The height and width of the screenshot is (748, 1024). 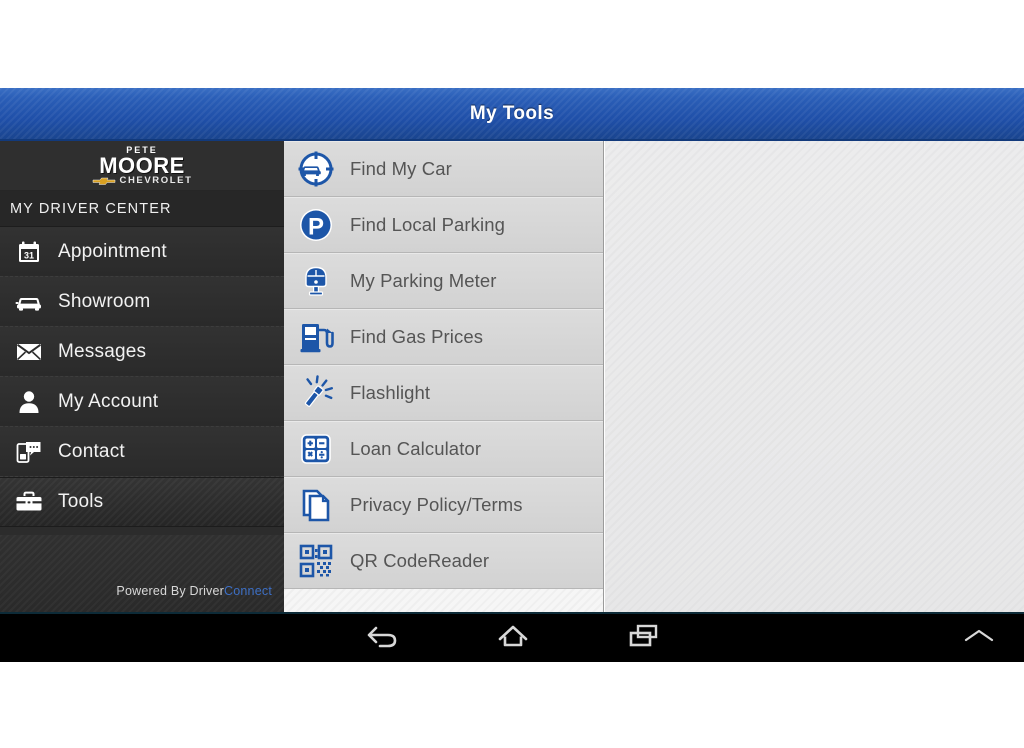 I want to click on tool-item-loan-calculator: Loan Calculator, so click(x=443, y=449).